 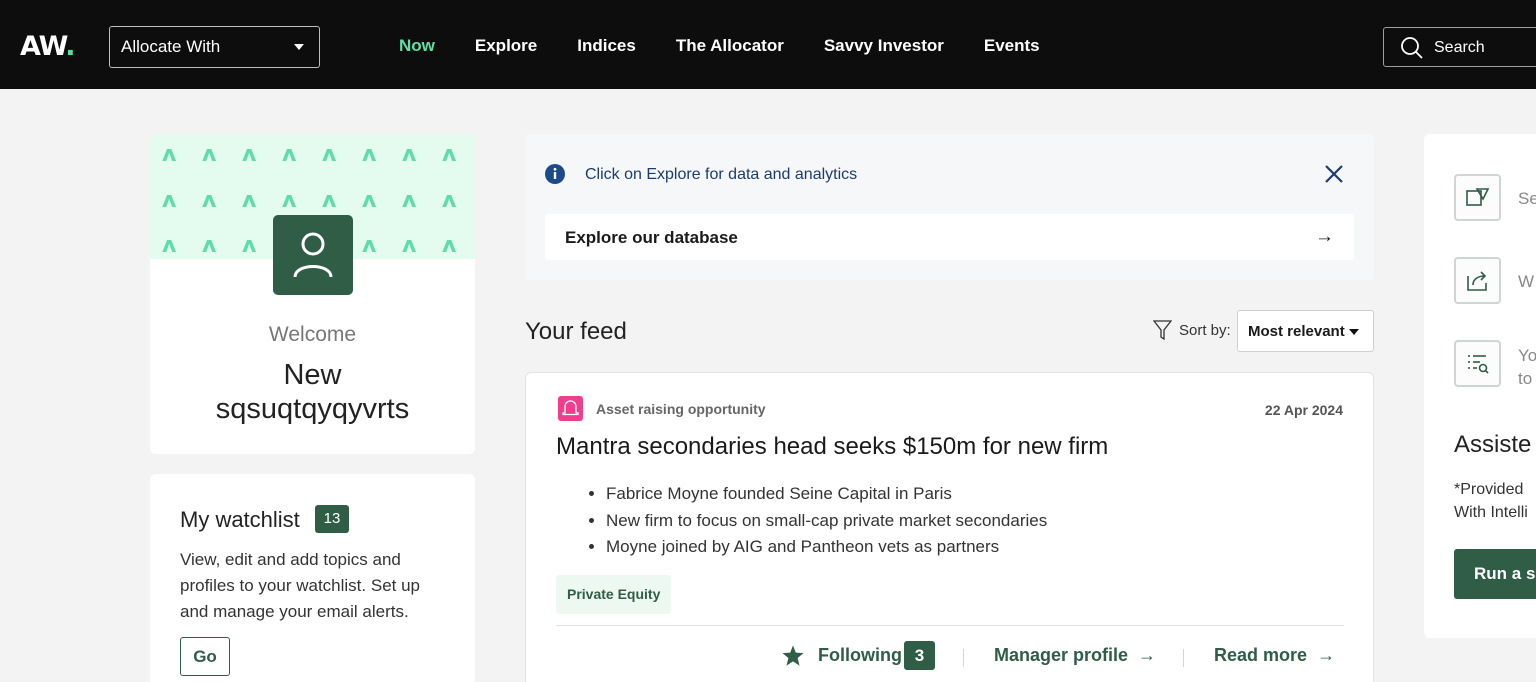 What do you see at coordinates (1334, 174) in the screenshot?
I see `close-icon` at bounding box center [1334, 174].